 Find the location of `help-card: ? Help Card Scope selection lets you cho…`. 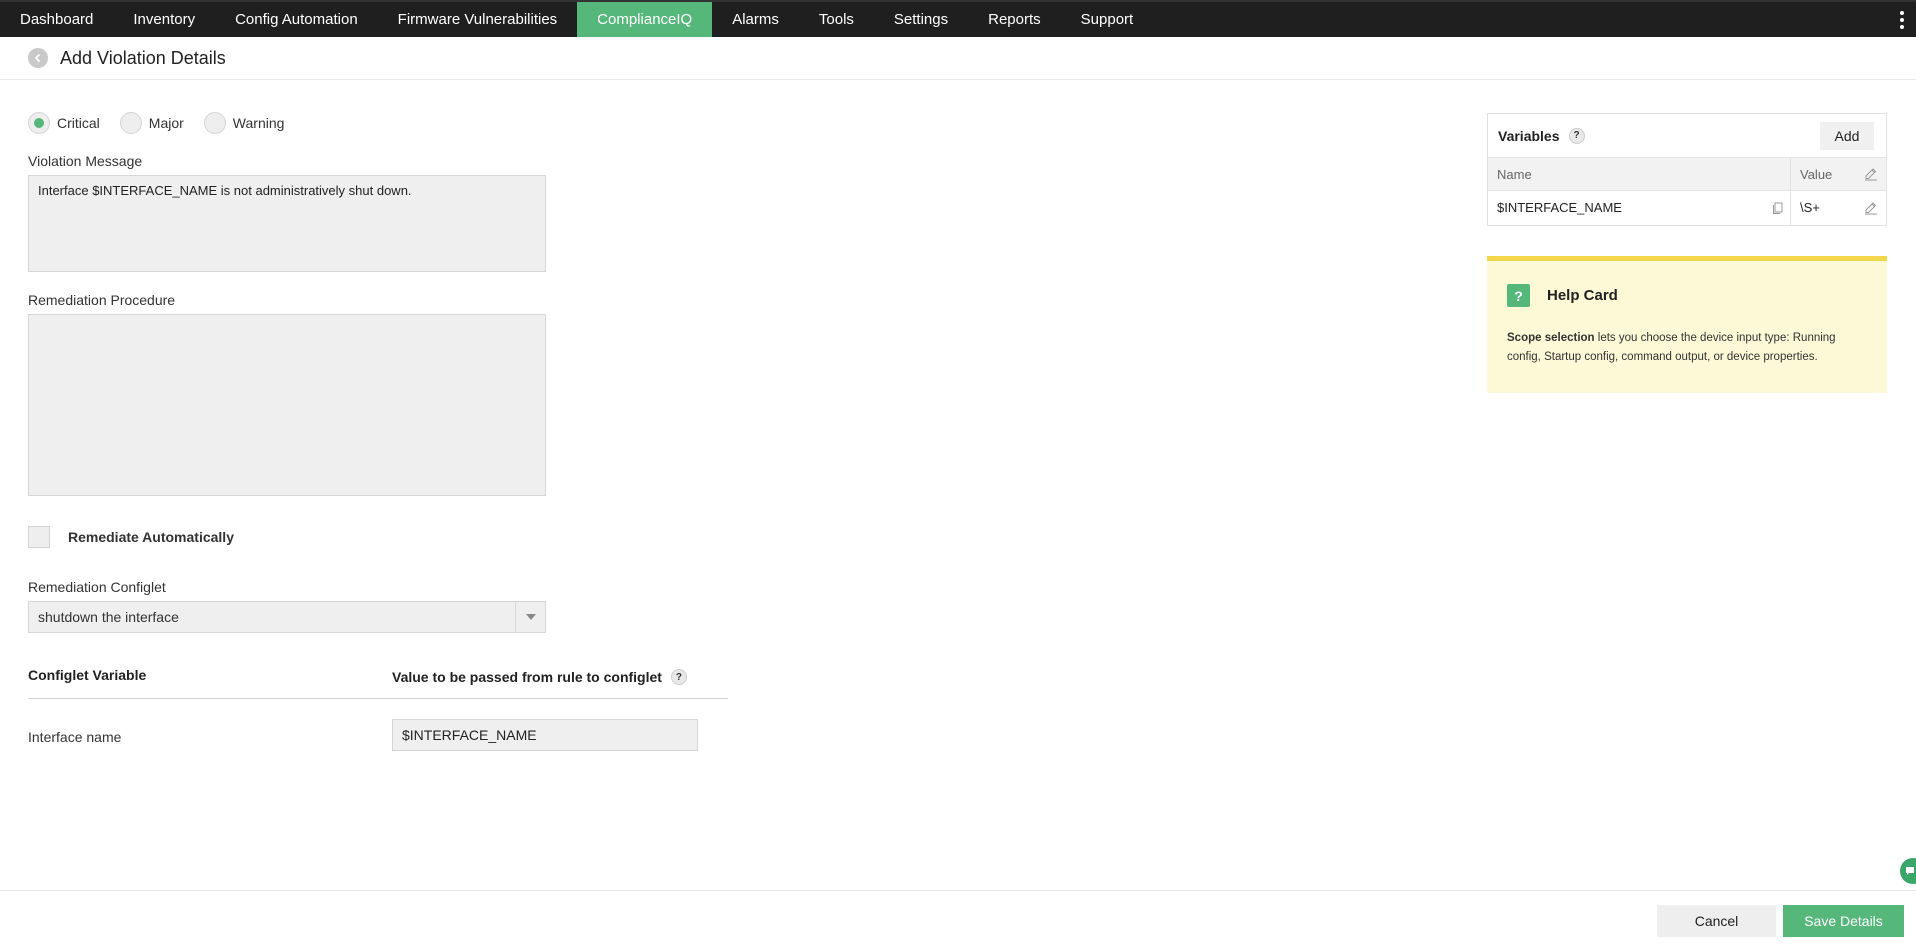

help-card: ? Help Card Scope selection lets you cho… is located at coordinates (1687, 324).